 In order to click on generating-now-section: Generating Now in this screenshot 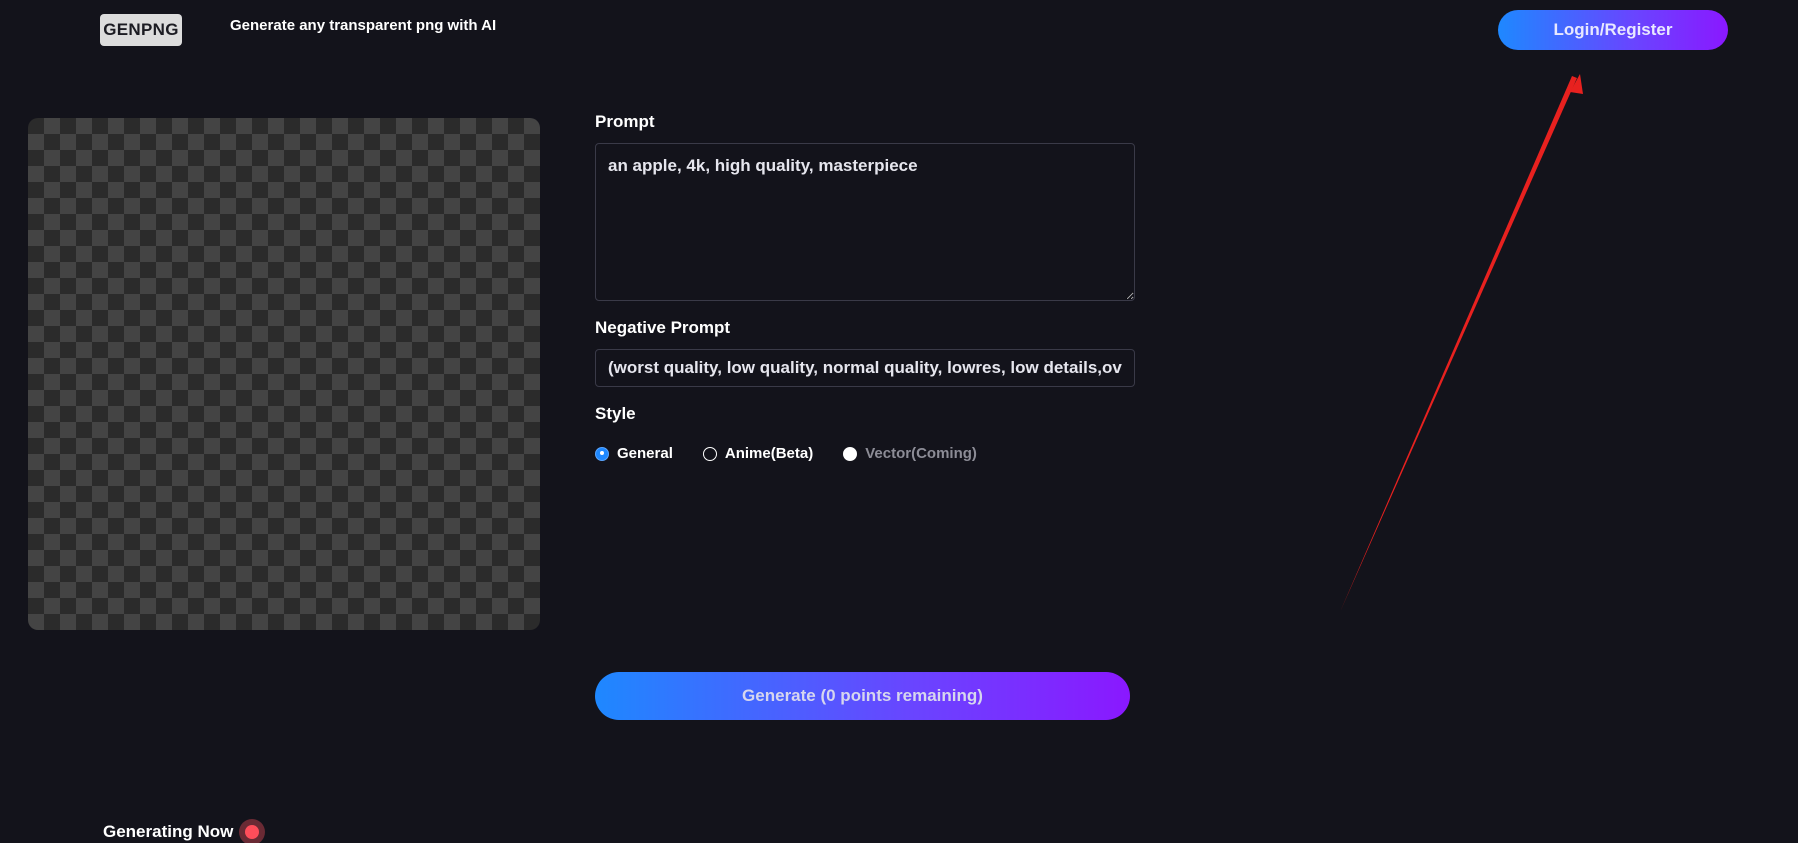, I will do `click(184, 831)`.